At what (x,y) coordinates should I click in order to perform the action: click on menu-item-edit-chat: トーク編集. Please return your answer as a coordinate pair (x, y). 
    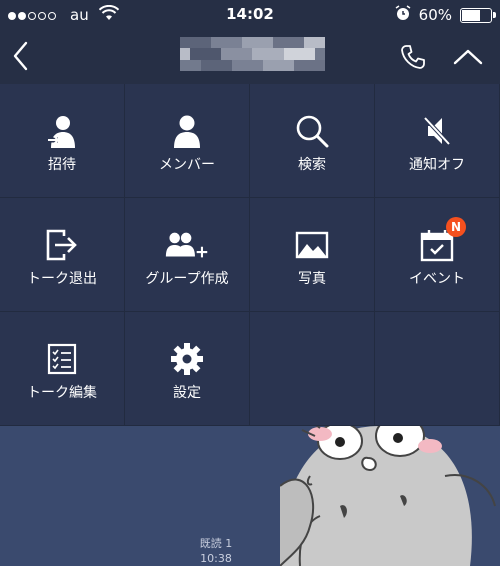
    Looking at the image, I should click on (62, 369).